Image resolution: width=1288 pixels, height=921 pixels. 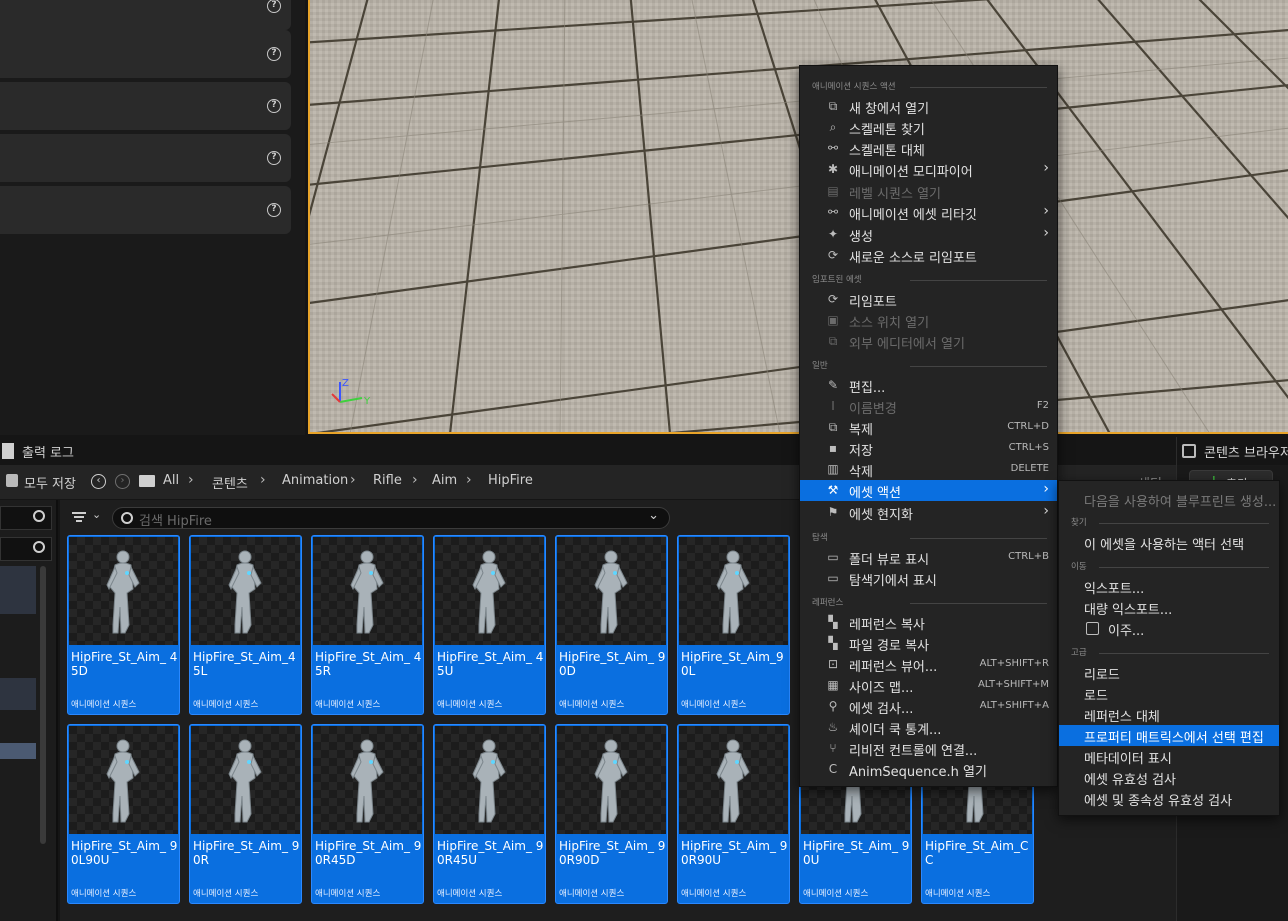 What do you see at coordinates (1169, 777) in the screenshot?
I see `submenu-item: 에셋 유효성 검사` at bounding box center [1169, 777].